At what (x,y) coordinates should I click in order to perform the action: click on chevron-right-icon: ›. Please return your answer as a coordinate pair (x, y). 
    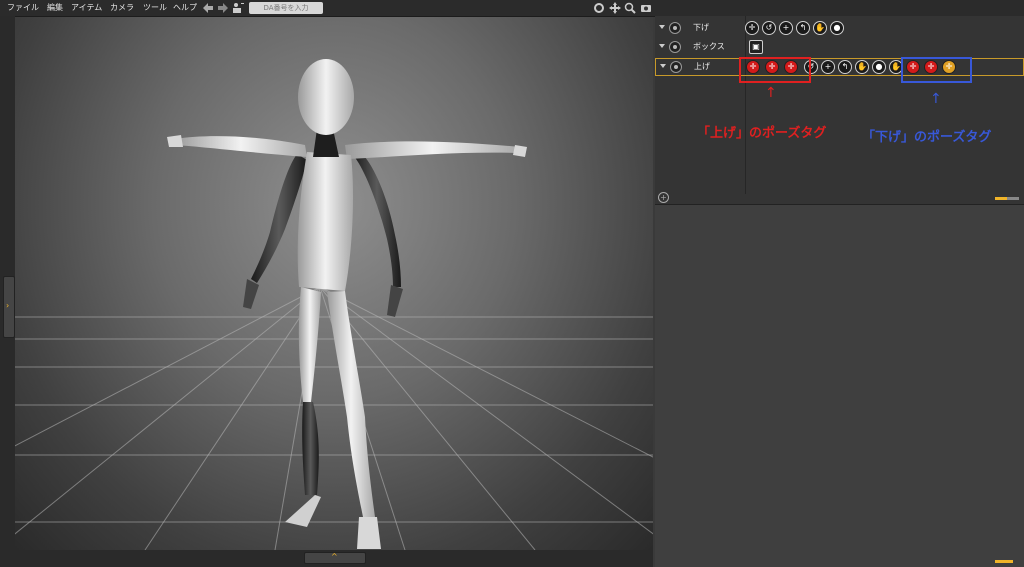
    Looking at the image, I should click on (8, 305).